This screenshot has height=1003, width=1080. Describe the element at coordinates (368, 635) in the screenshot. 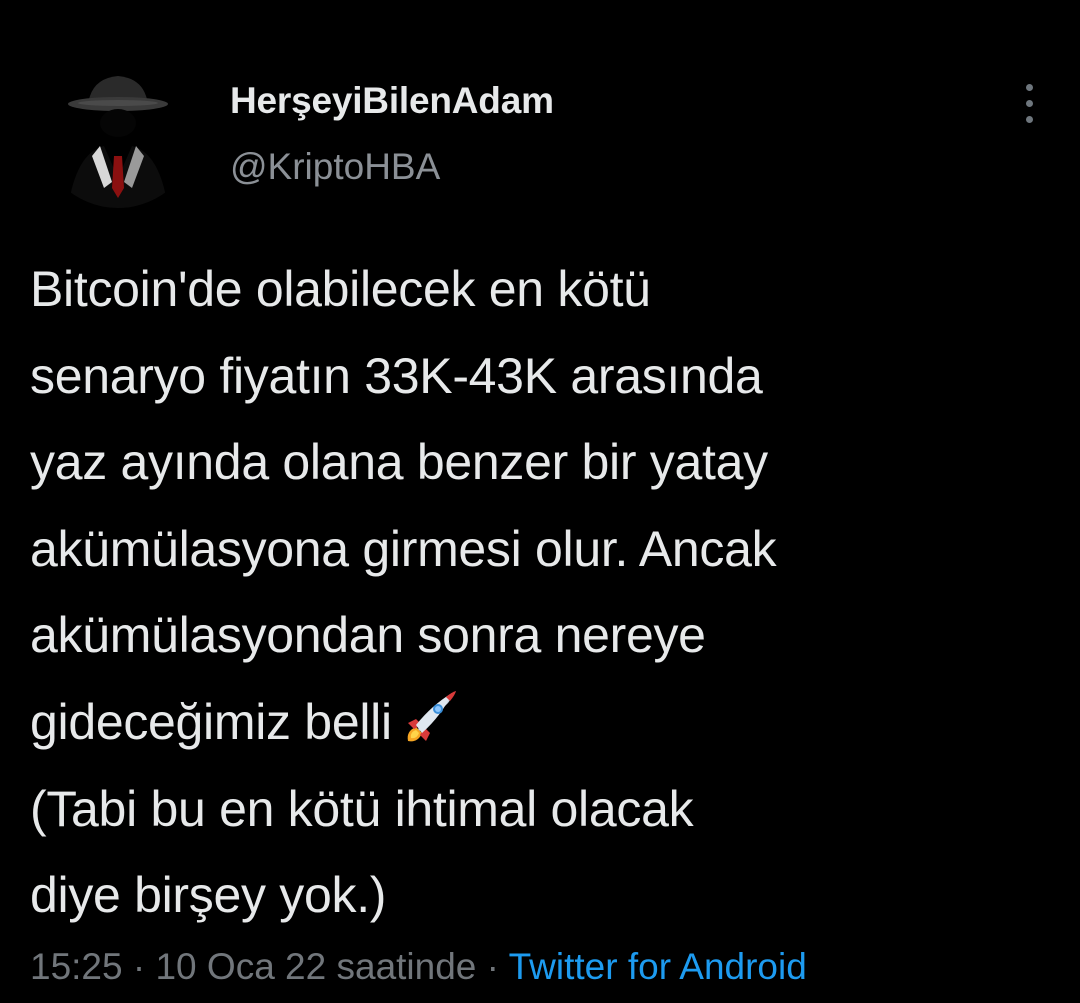

I see `tweet-line: akümülasyondan sonra nereye` at that location.